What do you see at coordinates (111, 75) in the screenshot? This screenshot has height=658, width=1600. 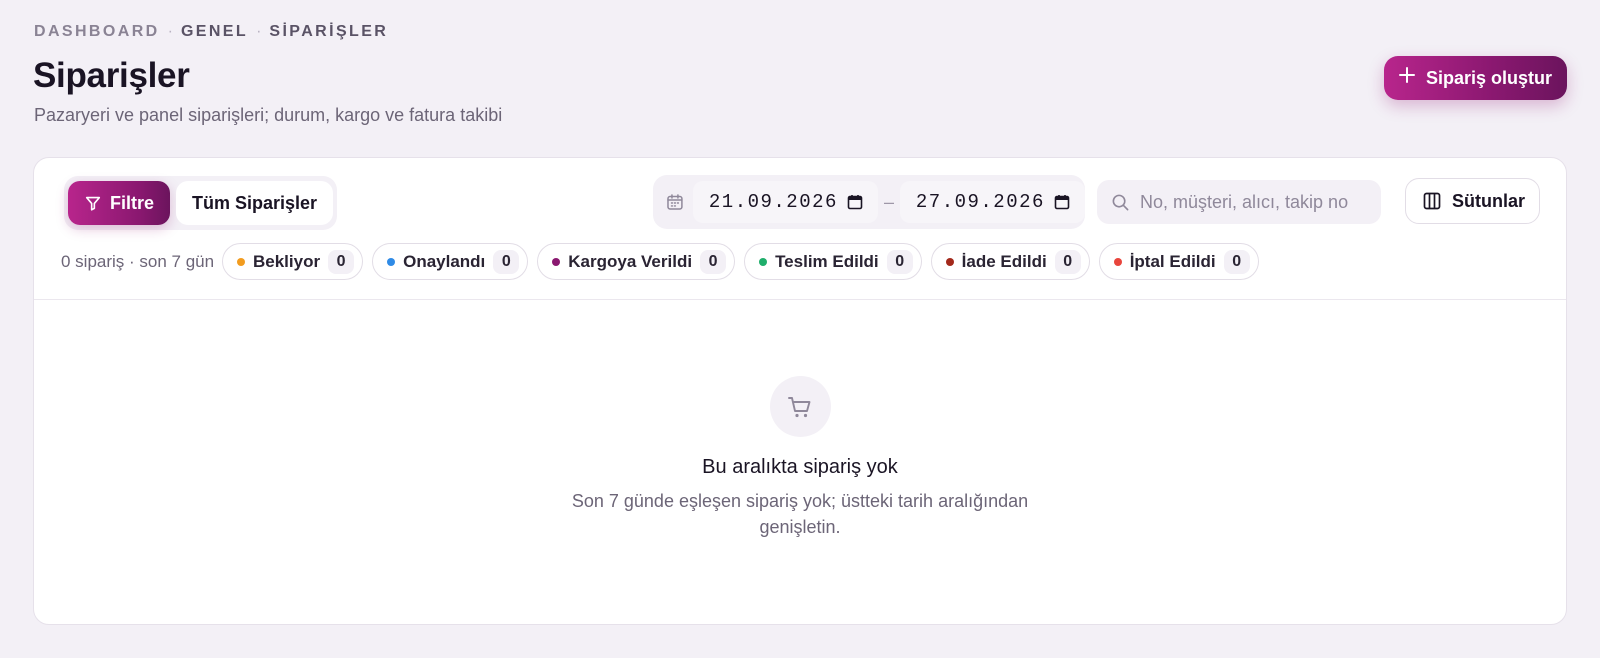 I see `page-title: Siparişler` at bounding box center [111, 75].